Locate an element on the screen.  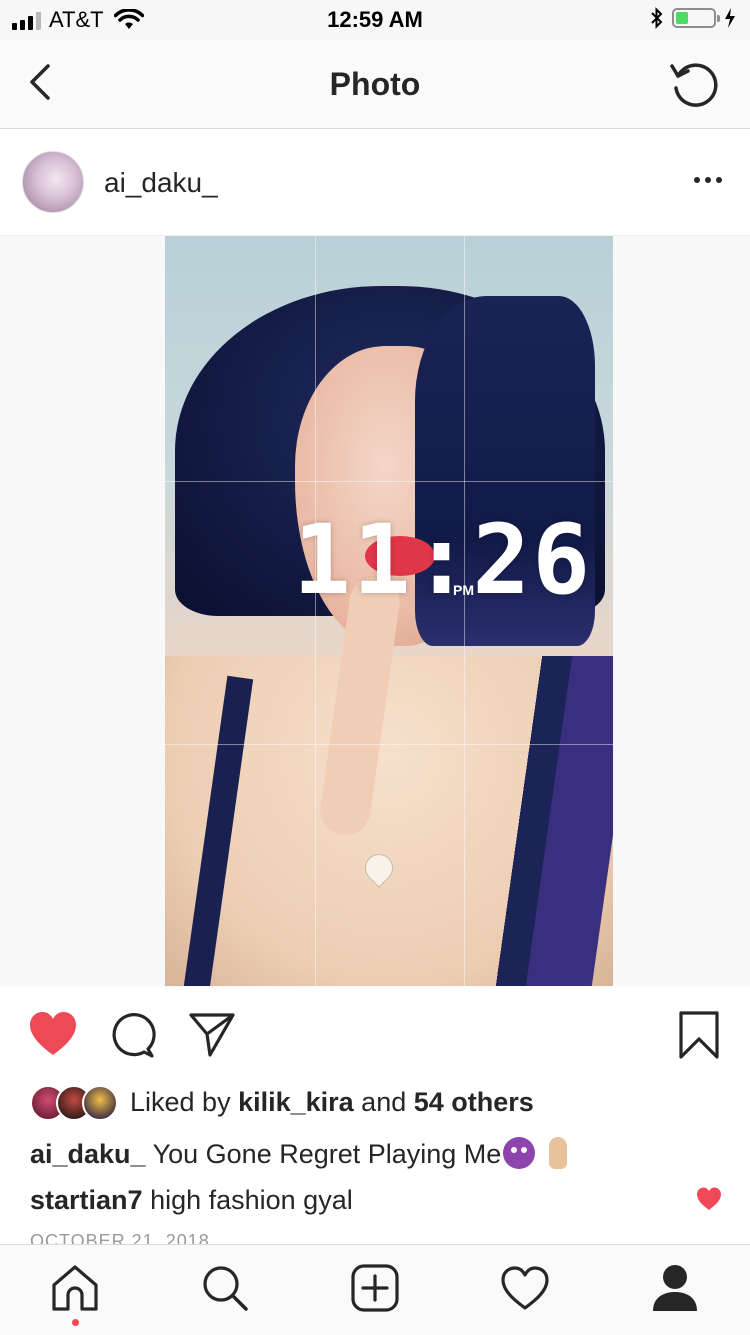
share-icon is located at coordinates (212, 1034).